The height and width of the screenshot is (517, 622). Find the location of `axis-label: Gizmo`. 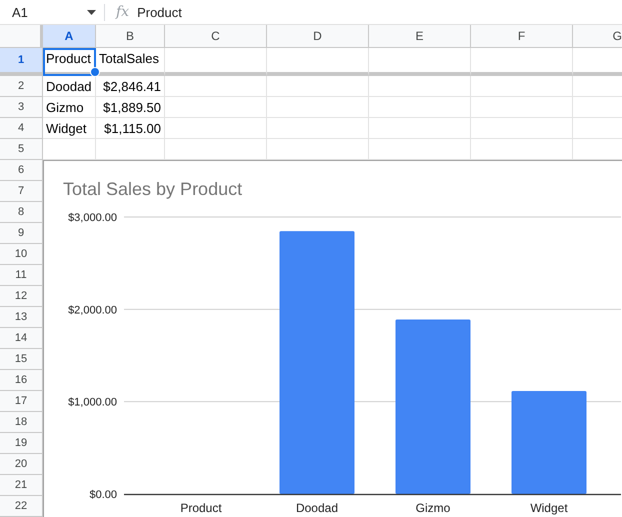

axis-label: Gizmo is located at coordinates (433, 508).